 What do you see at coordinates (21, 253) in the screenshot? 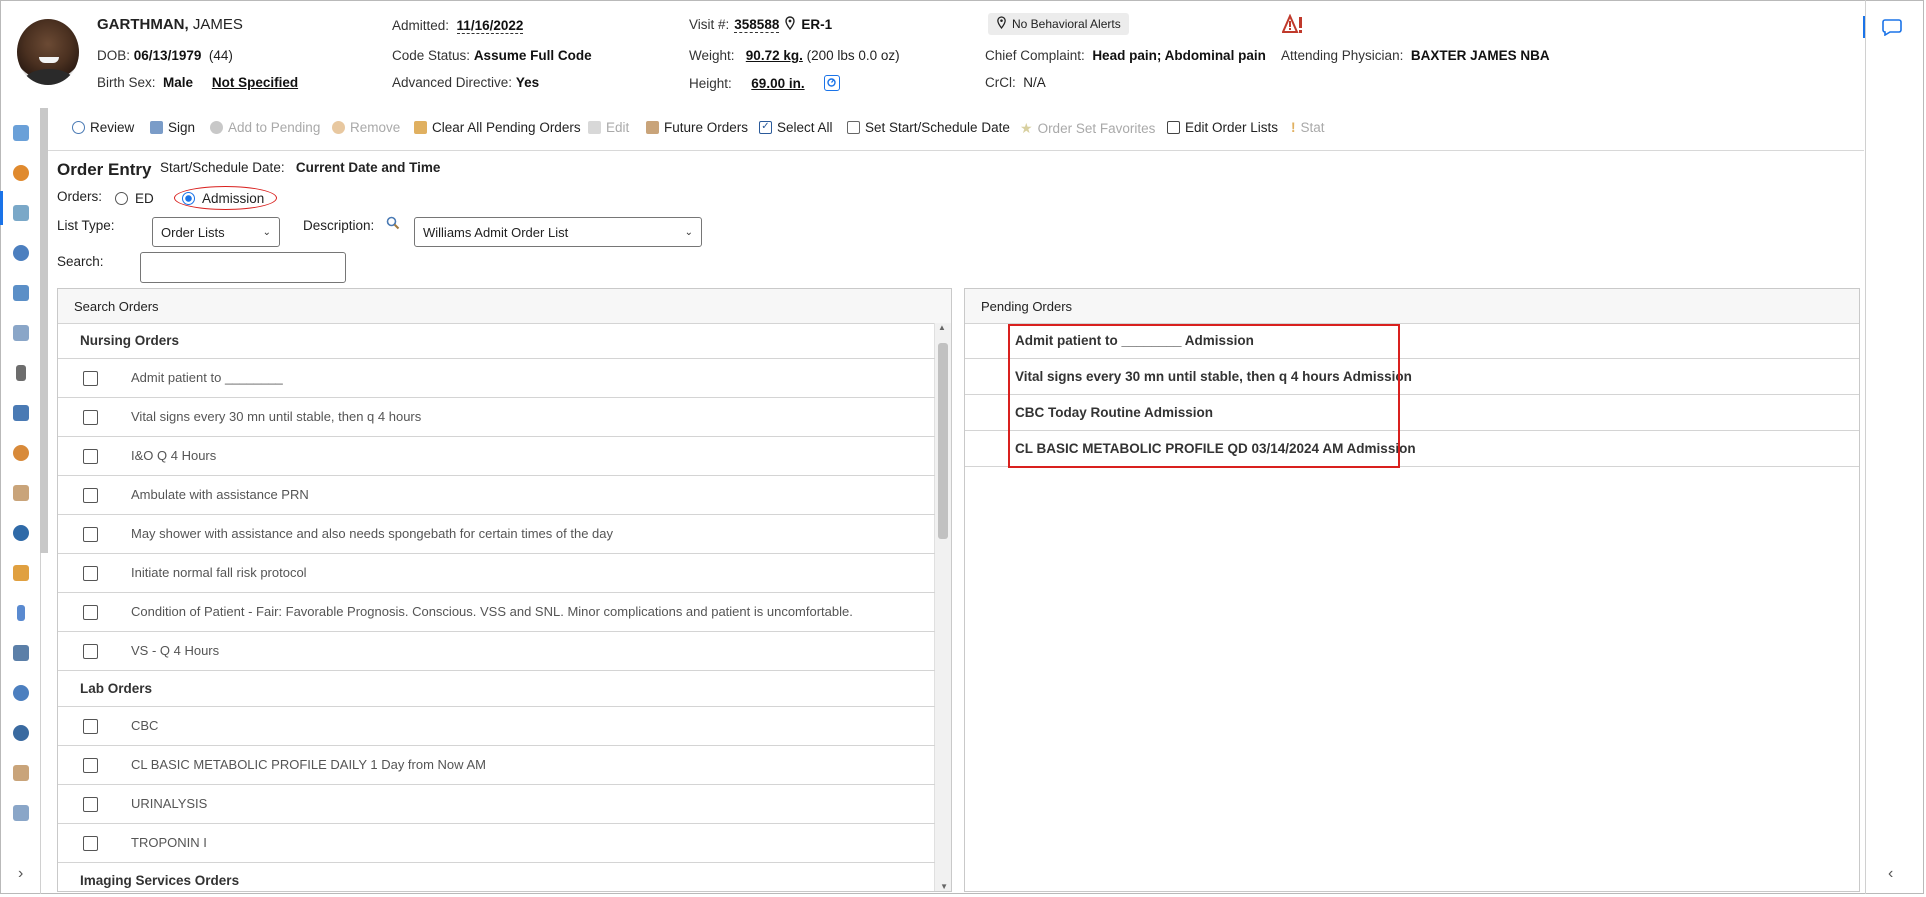
I see `globe-icon` at bounding box center [21, 253].